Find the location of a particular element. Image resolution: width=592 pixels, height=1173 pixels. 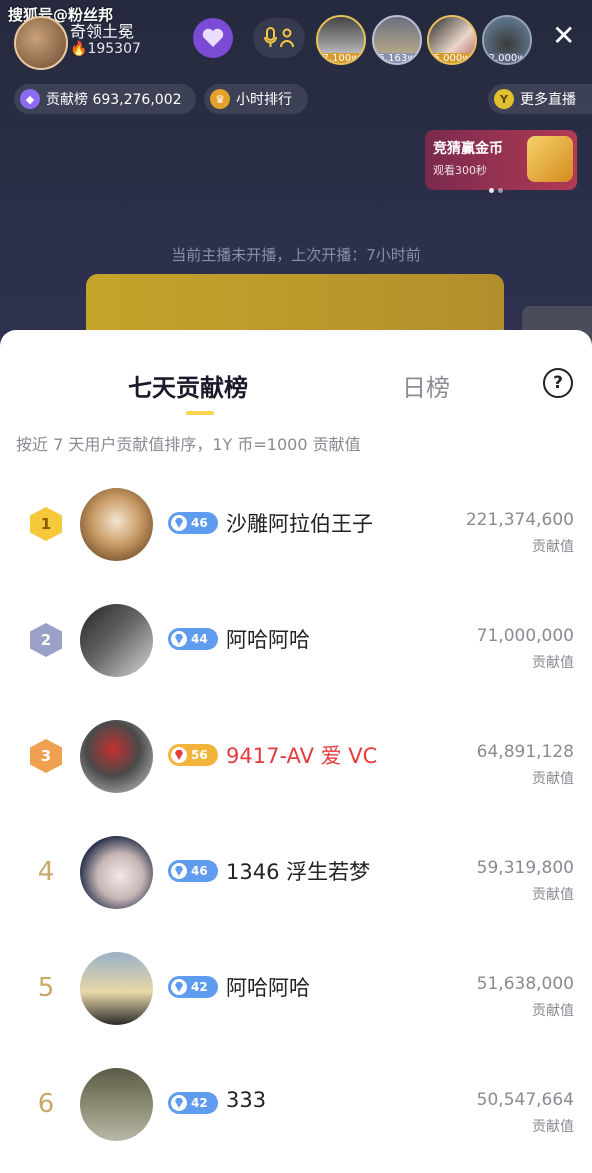

guess-coin-banner: 竞猜赢金币 观看300秒 is located at coordinates (501, 161).